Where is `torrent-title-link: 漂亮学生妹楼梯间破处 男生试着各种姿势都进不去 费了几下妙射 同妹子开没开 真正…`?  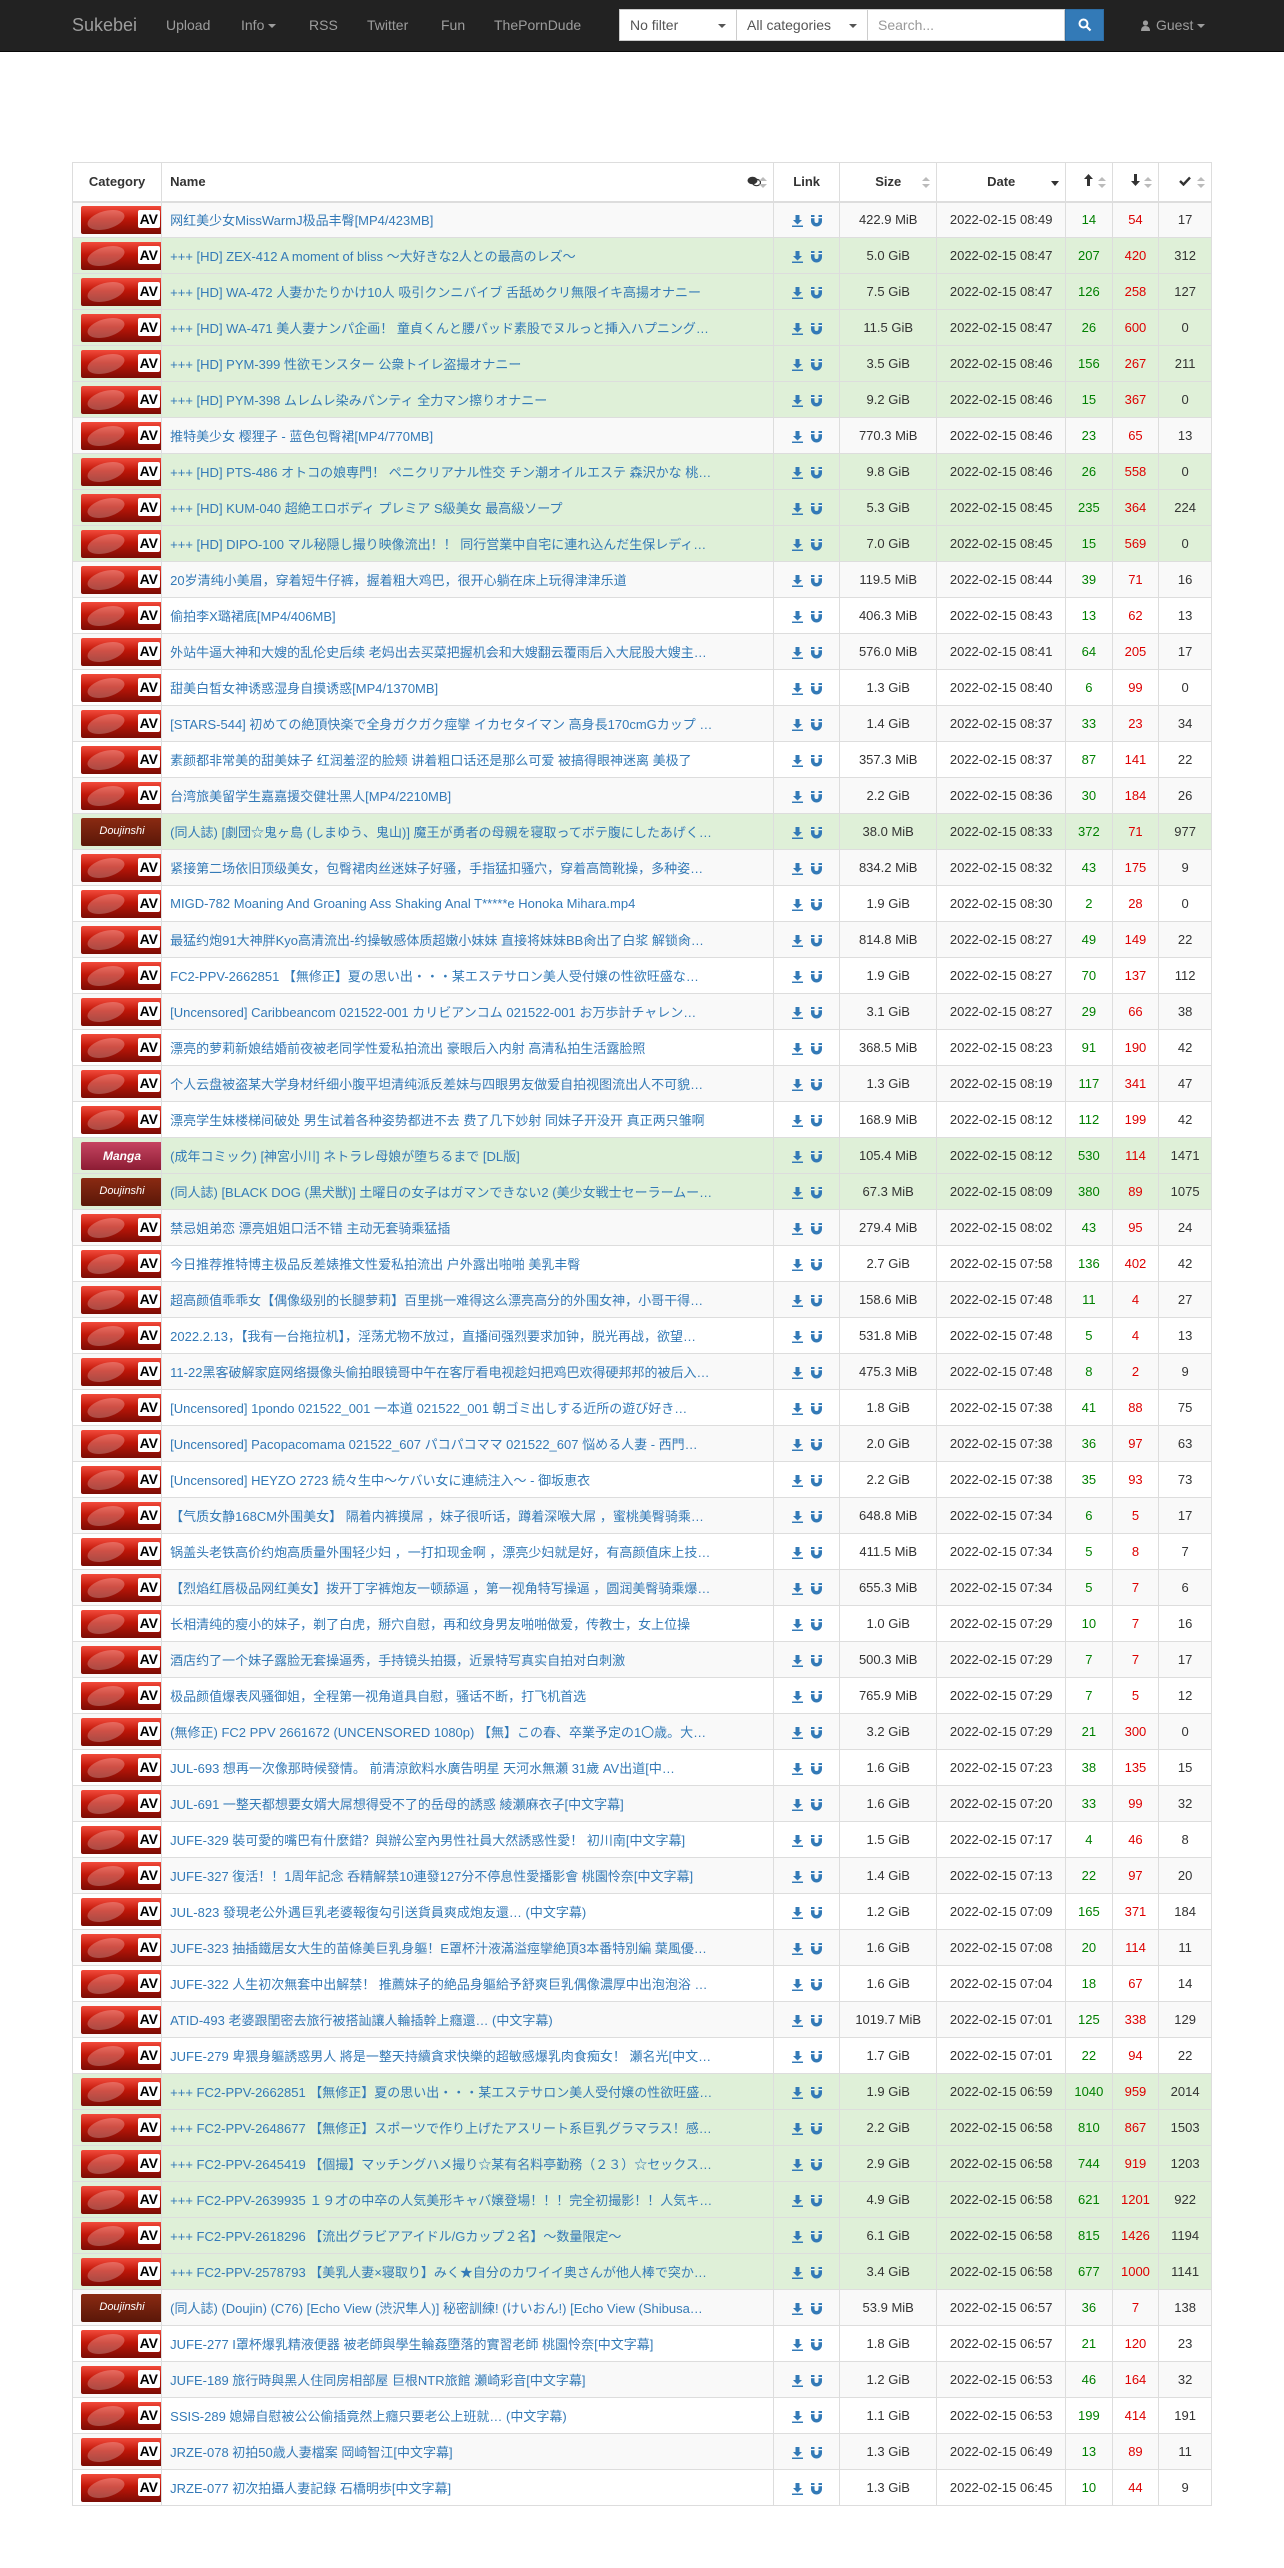
torrent-title-link: 漂亮学生妹楼梯间破处 男生试着各种姿势都进不去 费了几下妙射 同妹子开没开 真正… is located at coordinates (437, 1120).